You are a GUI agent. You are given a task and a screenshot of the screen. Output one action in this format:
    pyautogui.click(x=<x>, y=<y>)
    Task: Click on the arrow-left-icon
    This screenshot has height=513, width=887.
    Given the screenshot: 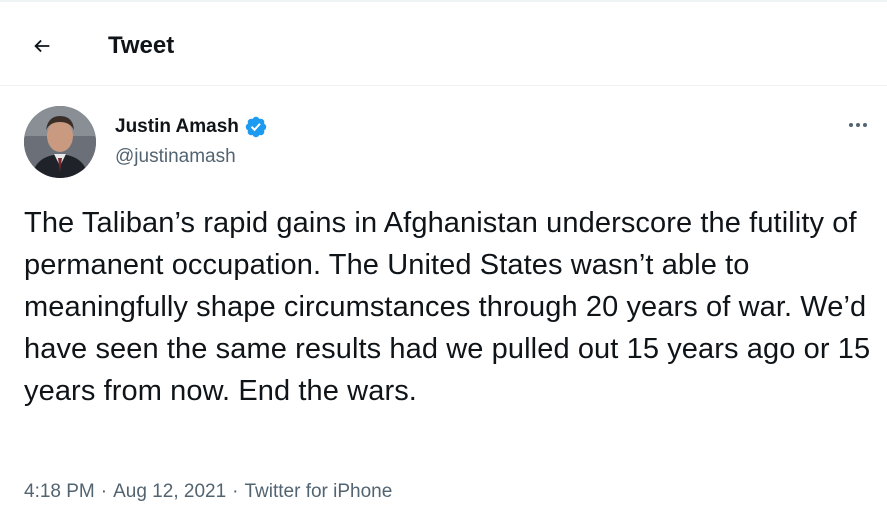 What is the action you would take?
    pyautogui.click(x=42, y=46)
    